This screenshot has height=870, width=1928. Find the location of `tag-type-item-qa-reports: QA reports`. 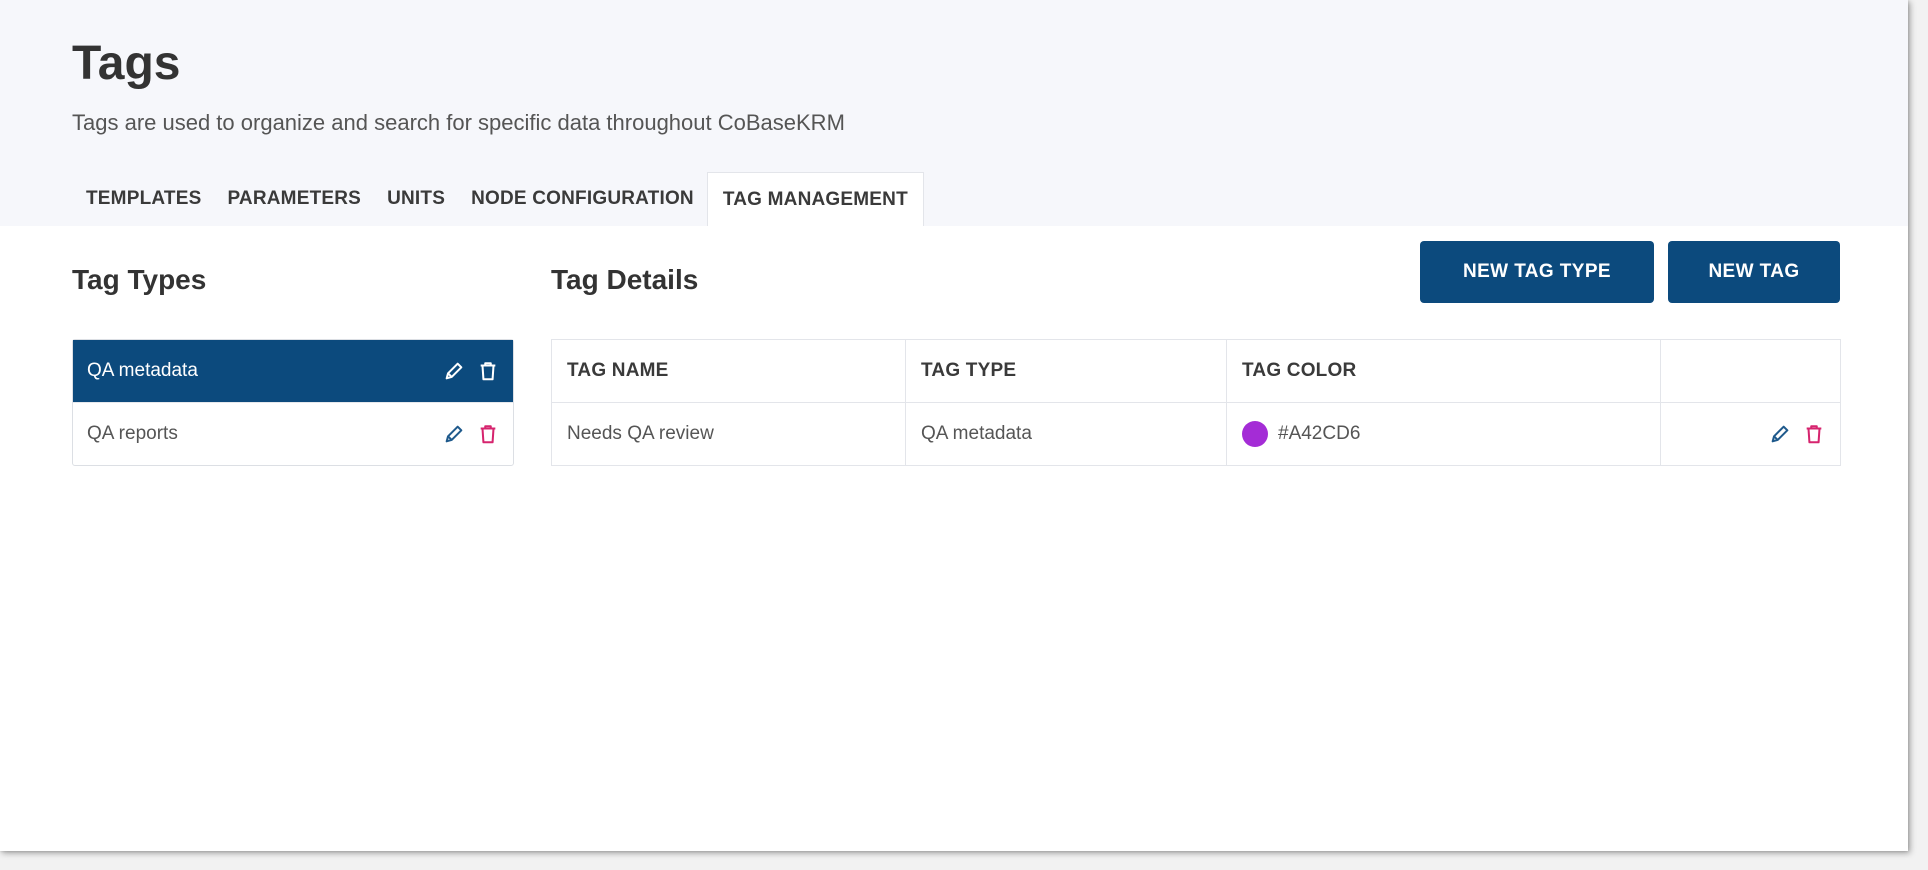

tag-type-item-qa-reports: QA reports is located at coordinates (293, 433).